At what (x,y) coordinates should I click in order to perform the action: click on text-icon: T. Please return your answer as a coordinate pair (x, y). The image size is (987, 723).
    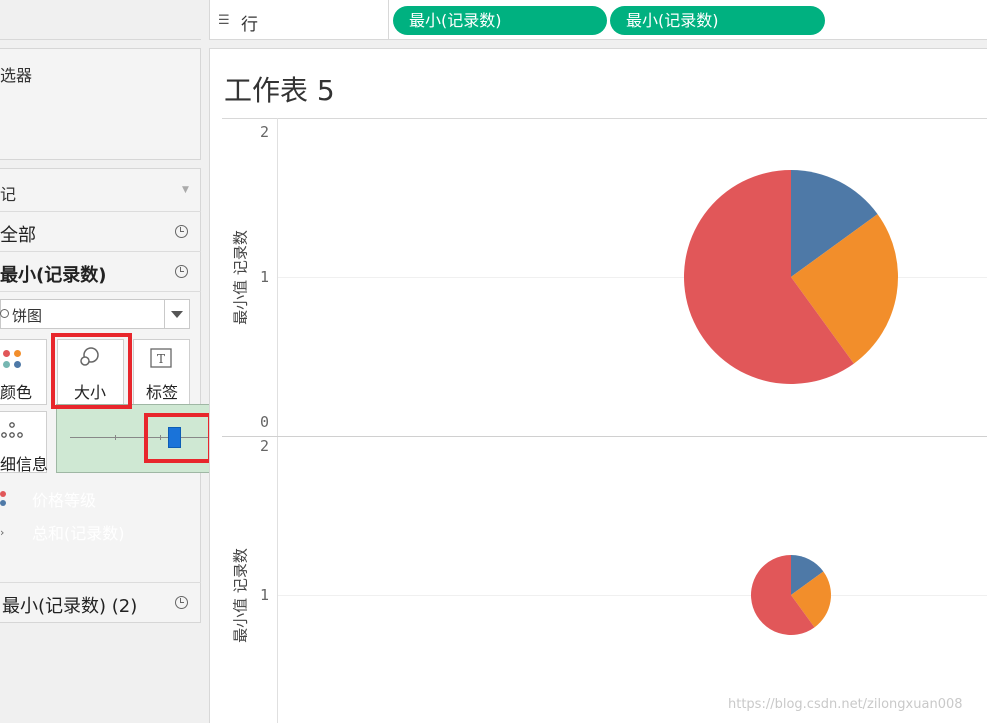
    Looking at the image, I should click on (161, 358).